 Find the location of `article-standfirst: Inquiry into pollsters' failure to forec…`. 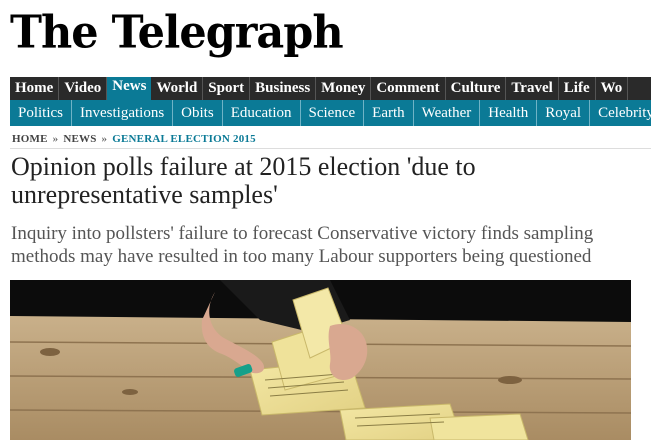

article-standfirst: Inquiry into pollsters' failure to forec… is located at coordinates (302, 245).